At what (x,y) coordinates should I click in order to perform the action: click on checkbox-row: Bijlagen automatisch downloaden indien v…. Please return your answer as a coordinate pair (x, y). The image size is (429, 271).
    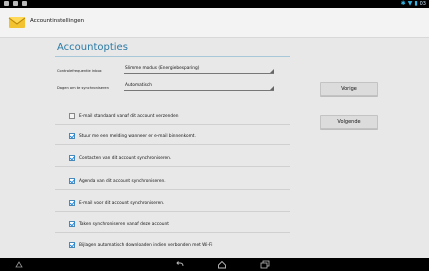
    Looking at the image, I should click on (140, 245).